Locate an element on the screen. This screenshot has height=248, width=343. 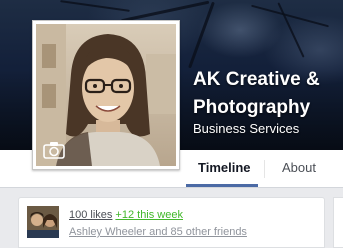
tab-timeline: Timeline is located at coordinates (222, 168).